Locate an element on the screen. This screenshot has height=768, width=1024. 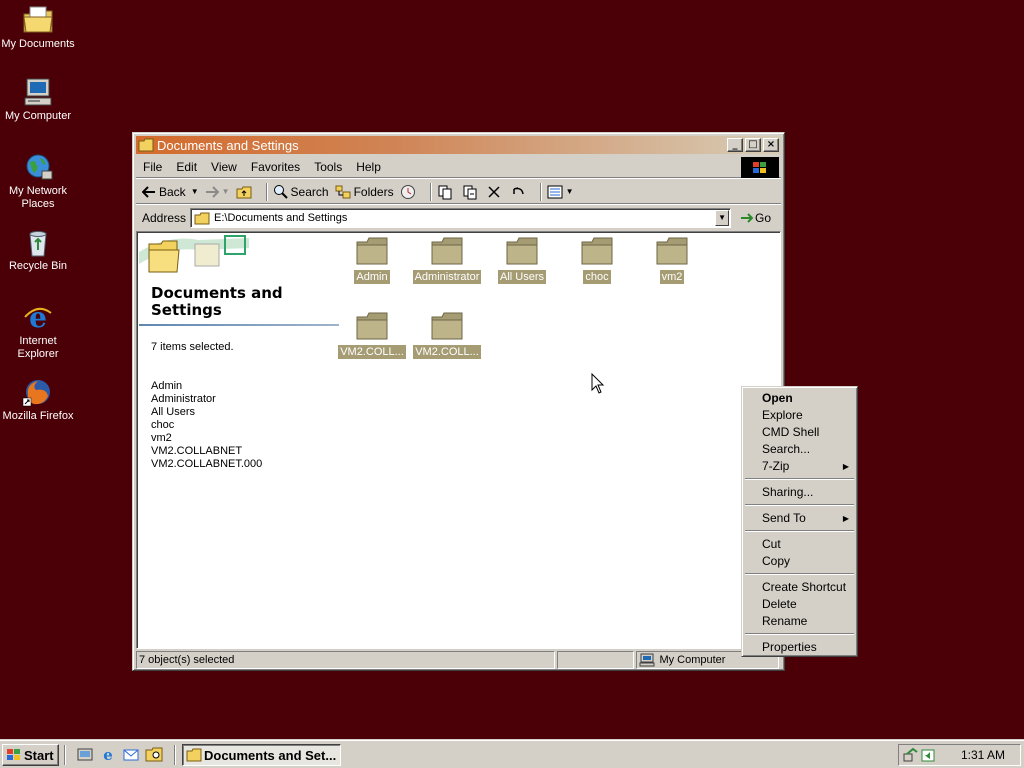
delete-x-icon is located at coordinates (494, 191).